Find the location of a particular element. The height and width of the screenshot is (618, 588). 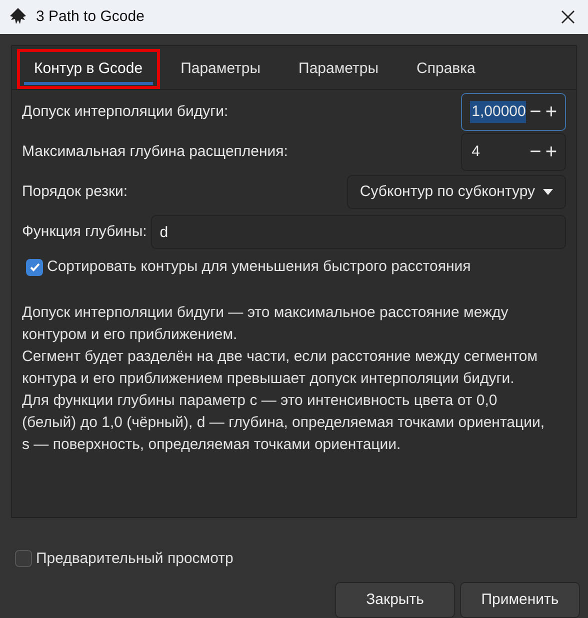

field-label: Порядок резки: is located at coordinates (75, 192).